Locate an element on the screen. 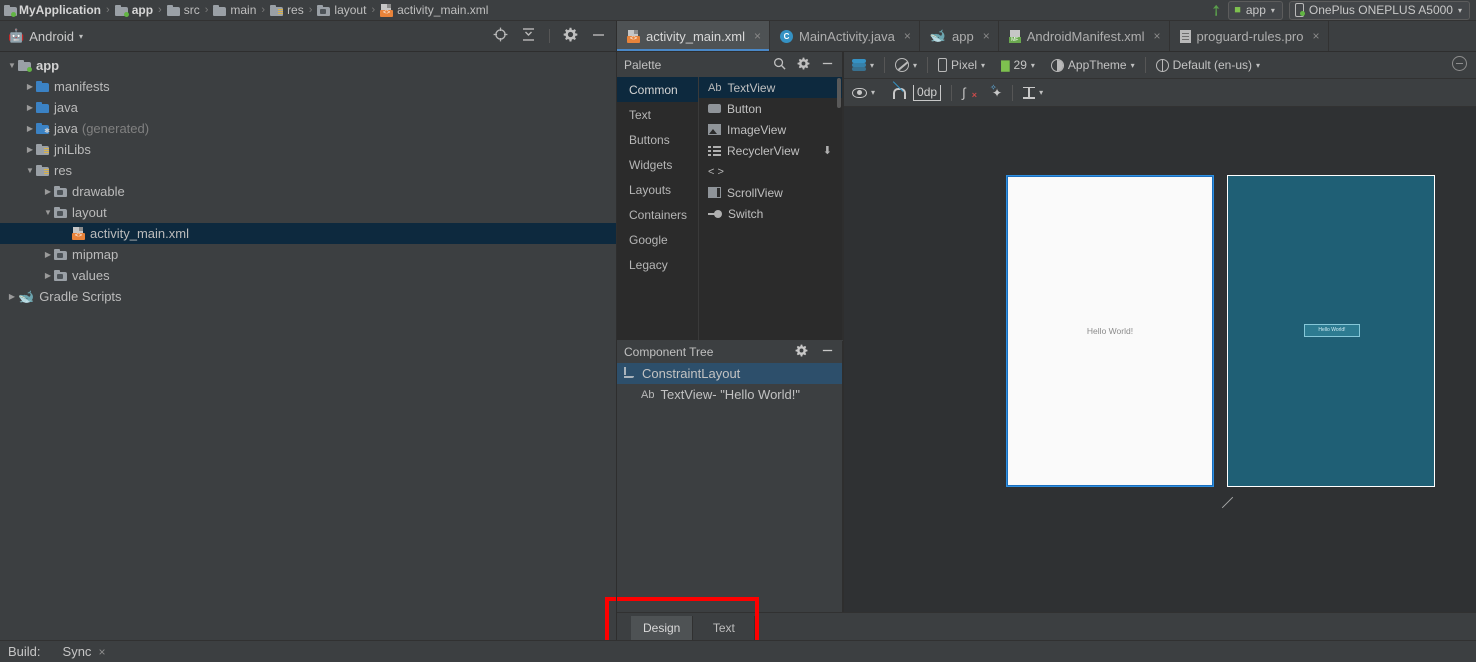 Image resolution: width=1476 pixels, height=662 pixels. download-icon: ⬇ is located at coordinates (827, 150).